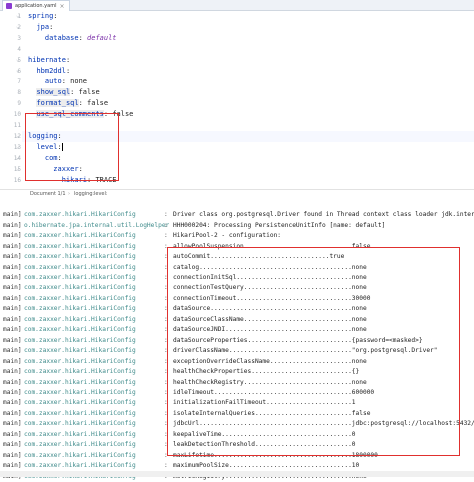 The height and width of the screenshot is (482, 474). Describe the element at coordinates (11, 97) in the screenshot. I see `line-number-gutter: 1 ⌄ 2 ⌄ 3 4 5 ⌄ 6 ⌄ 7 8 9 10 11 12 ⌄ 13 ⌄ 14 ⌄ 15 ⌄ 16` at that location.